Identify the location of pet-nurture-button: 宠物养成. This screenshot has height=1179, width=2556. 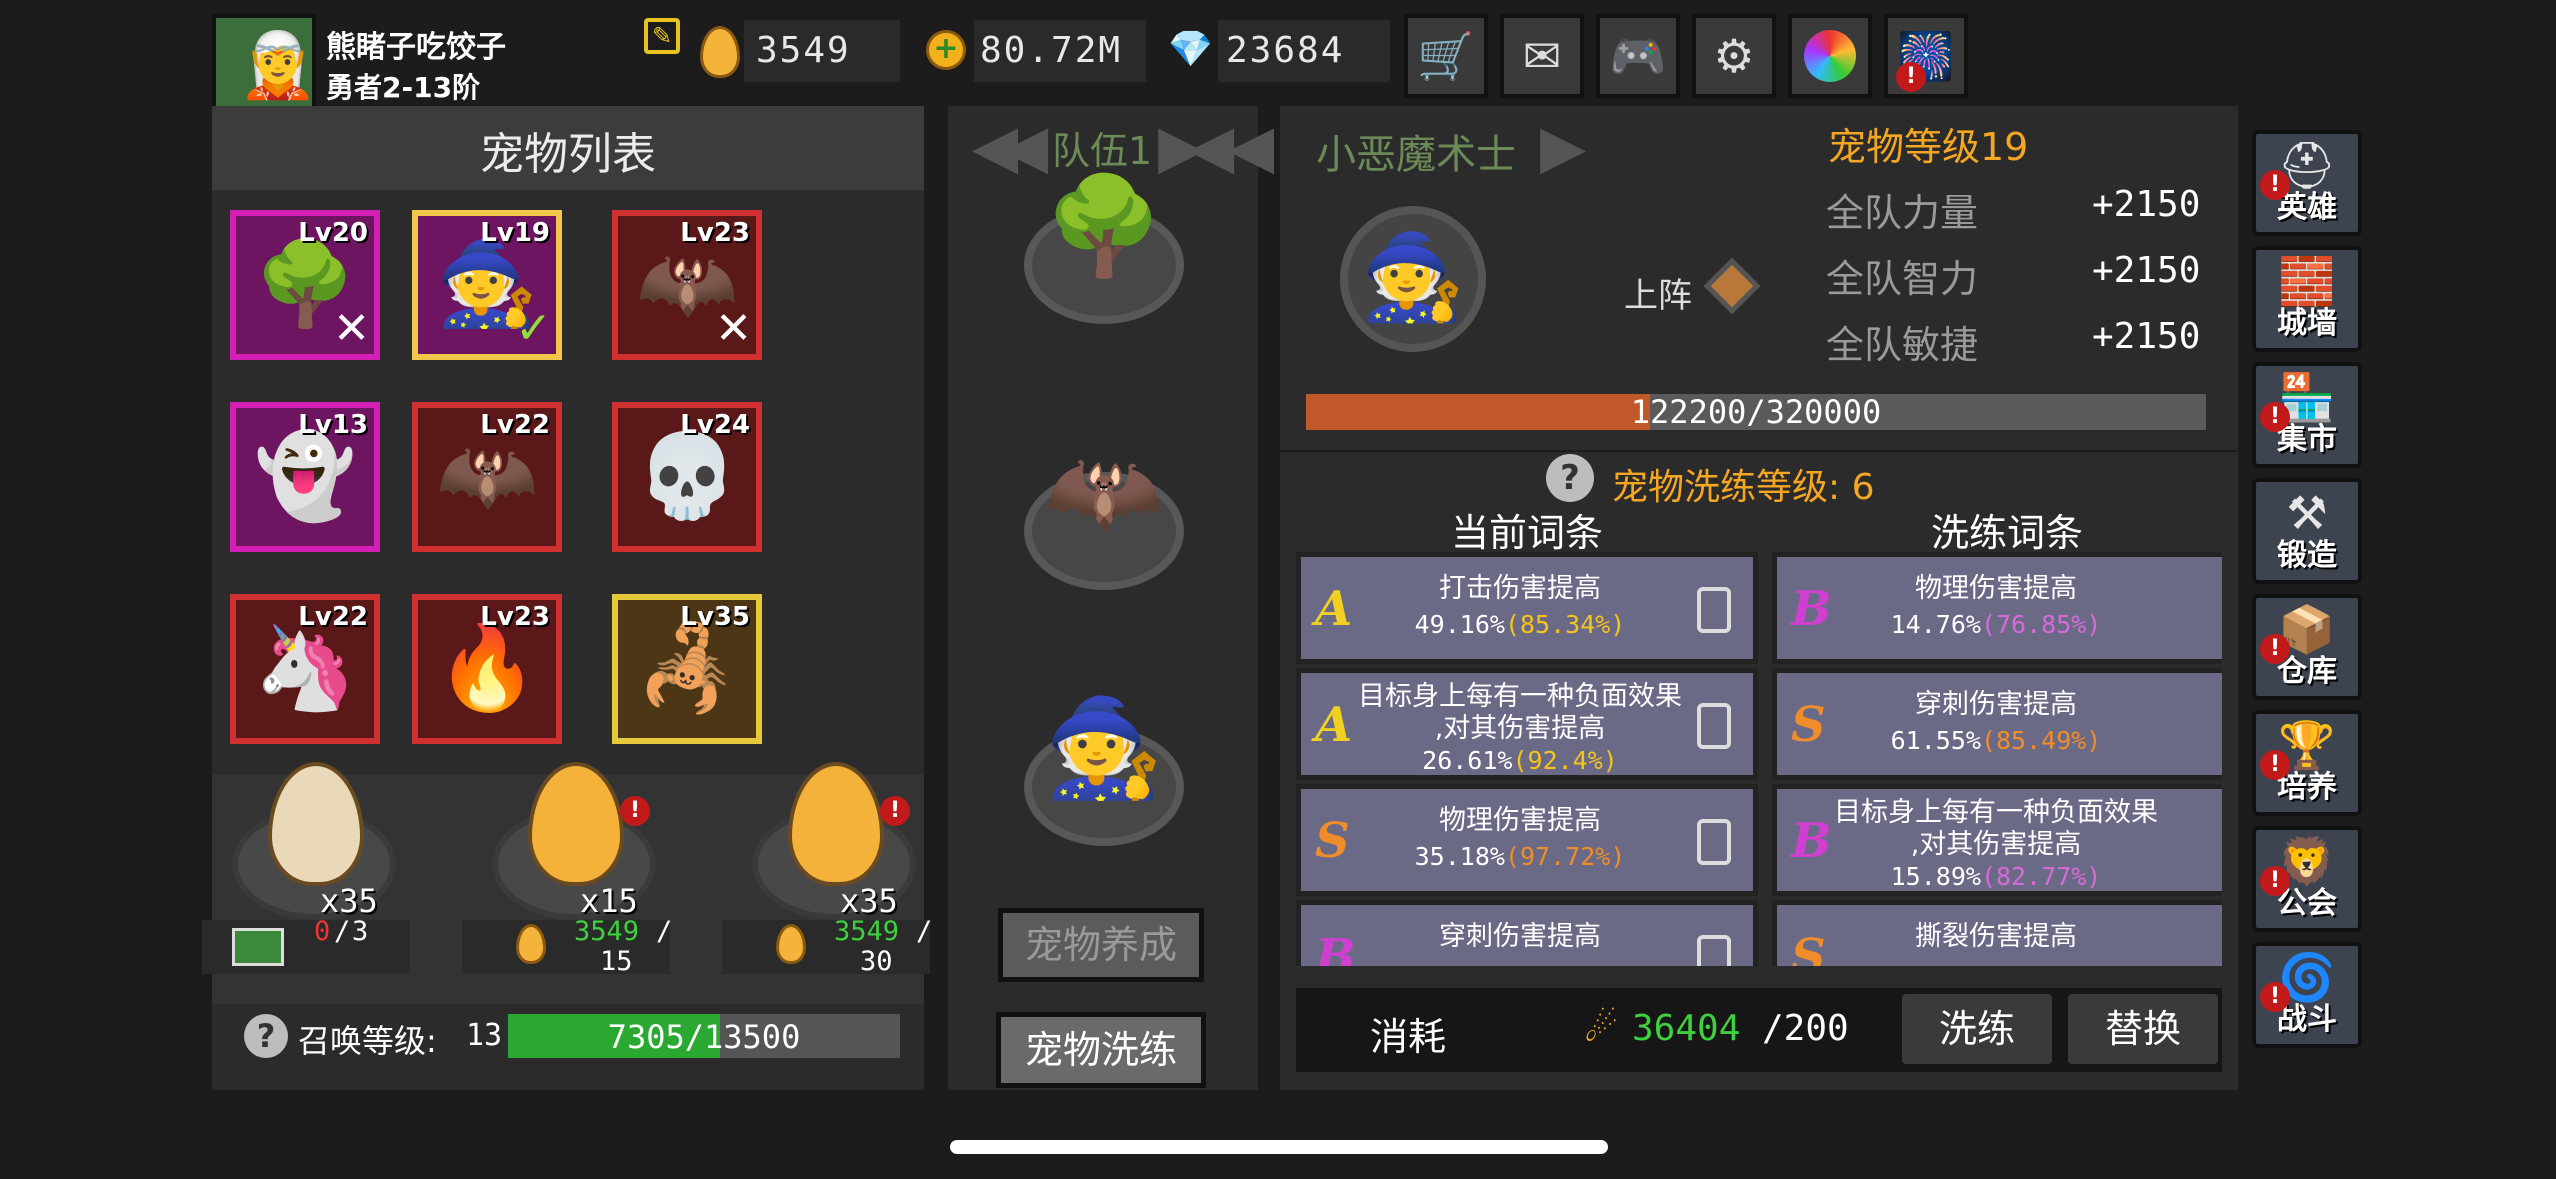
(1101, 945).